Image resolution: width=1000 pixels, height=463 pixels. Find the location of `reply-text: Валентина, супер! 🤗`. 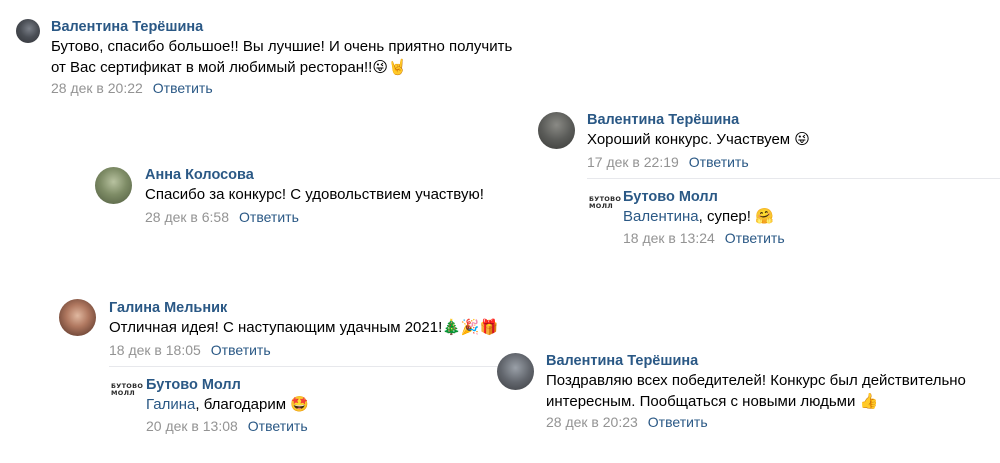

reply-text: Валентина, супер! 🤗 is located at coordinates (698, 217).